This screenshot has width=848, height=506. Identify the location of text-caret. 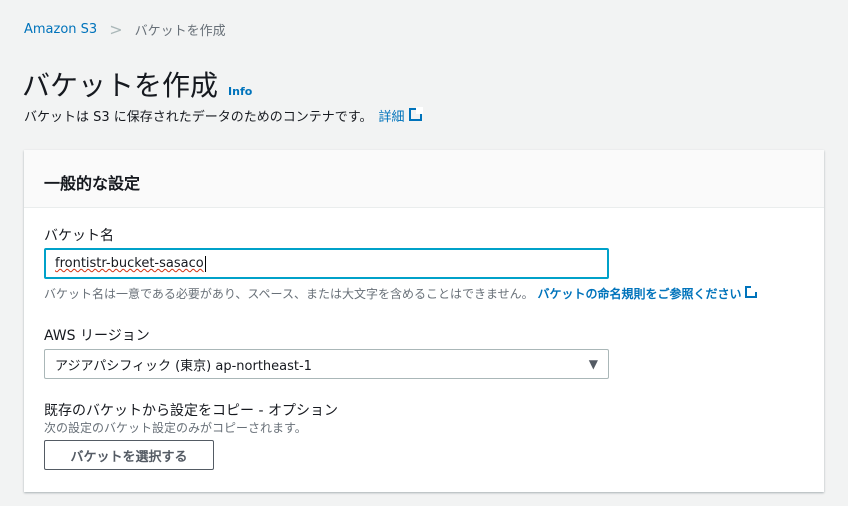
(205, 263).